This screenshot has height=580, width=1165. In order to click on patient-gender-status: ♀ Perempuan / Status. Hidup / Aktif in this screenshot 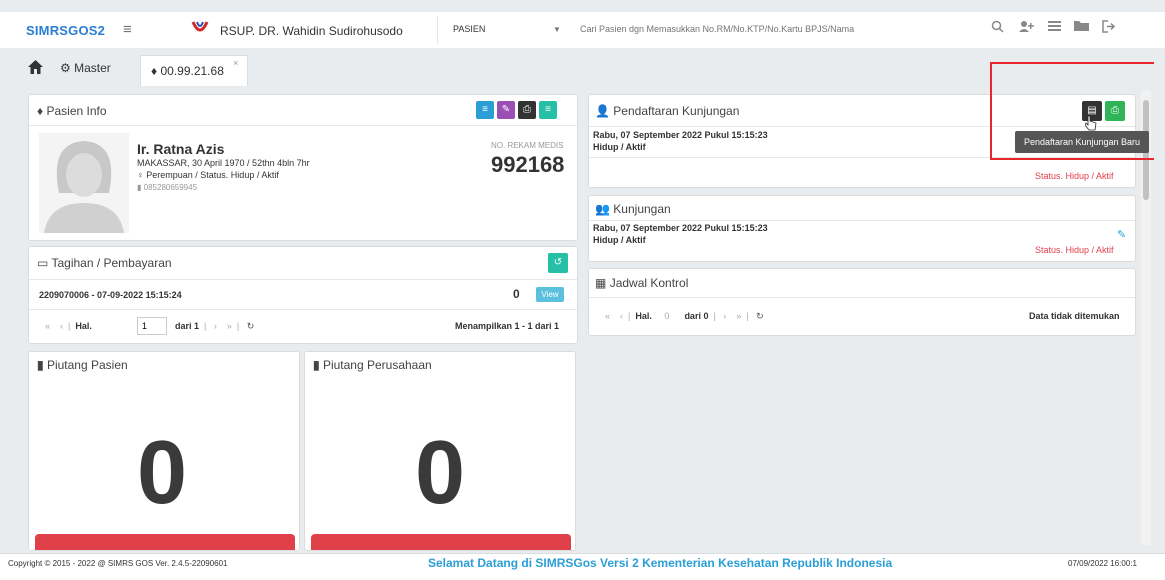, I will do `click(208, 175)`.